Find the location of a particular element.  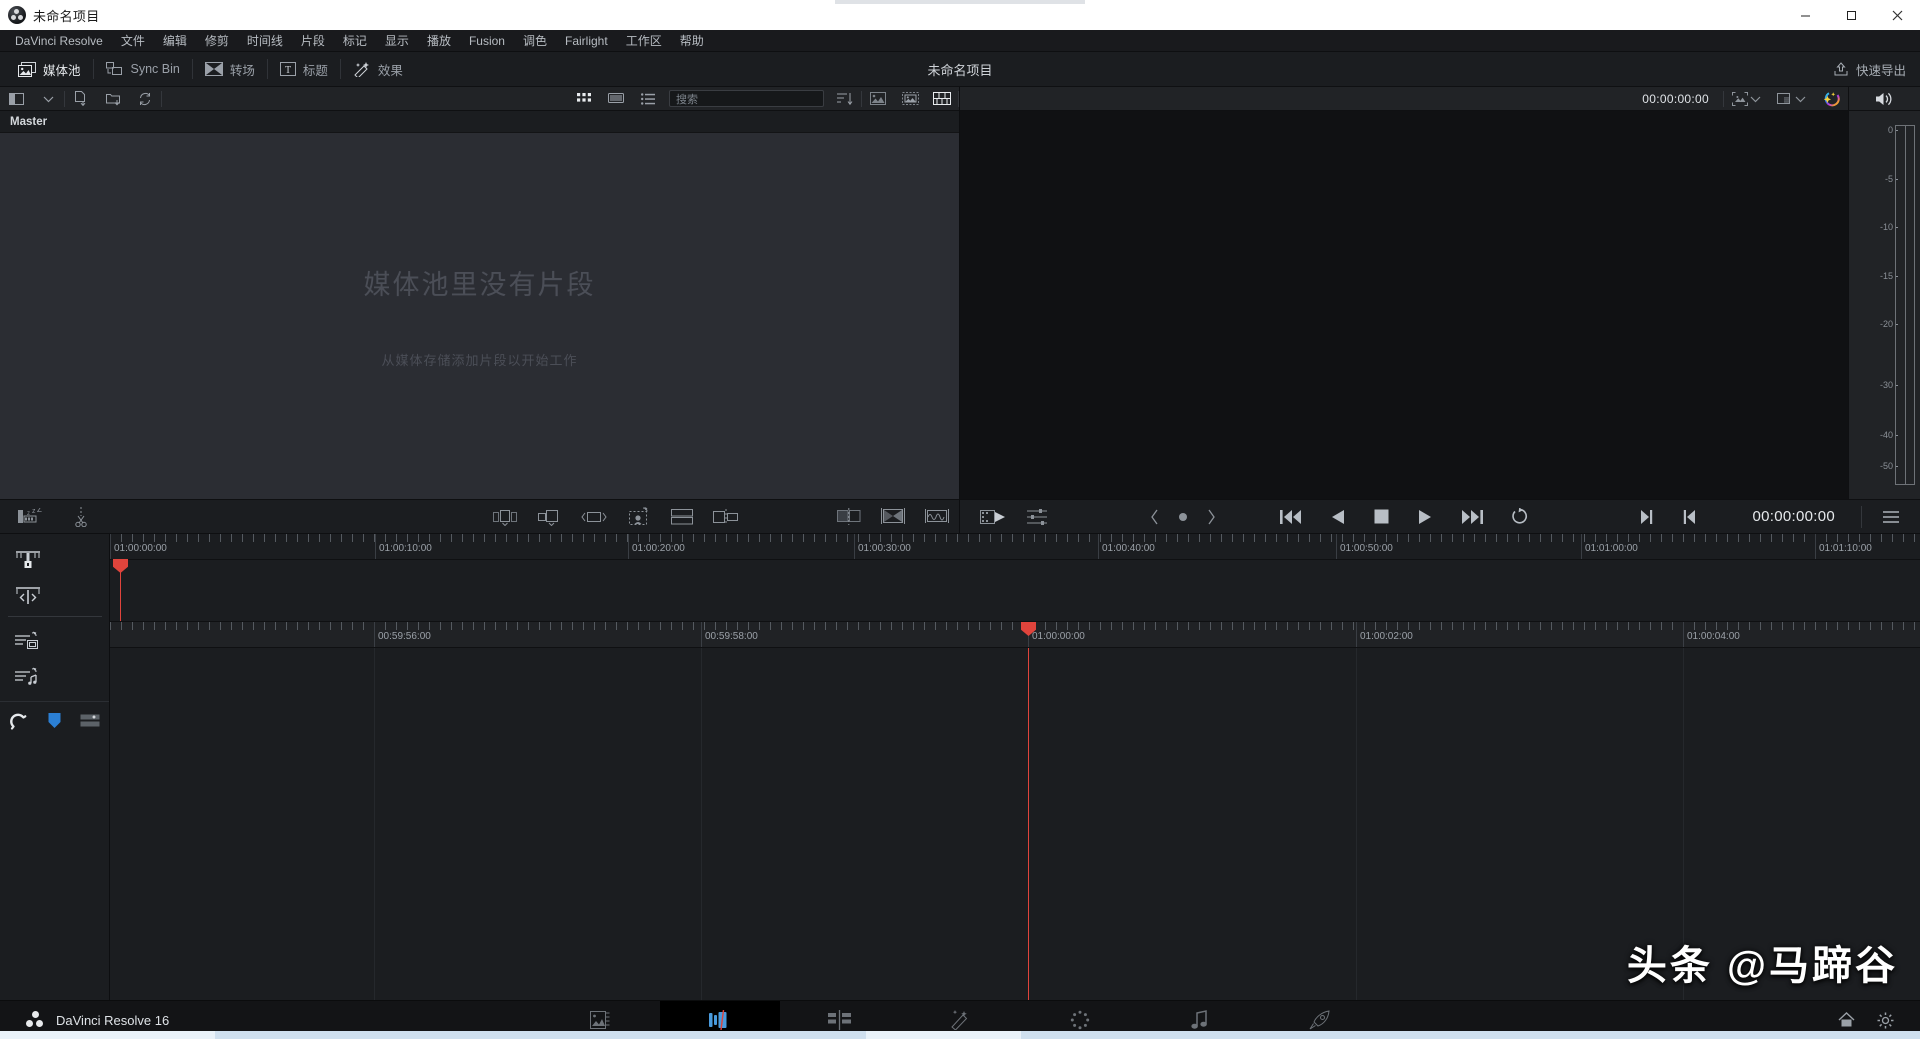

menu-item-color: 调色 is located at coordinates (535, 41).